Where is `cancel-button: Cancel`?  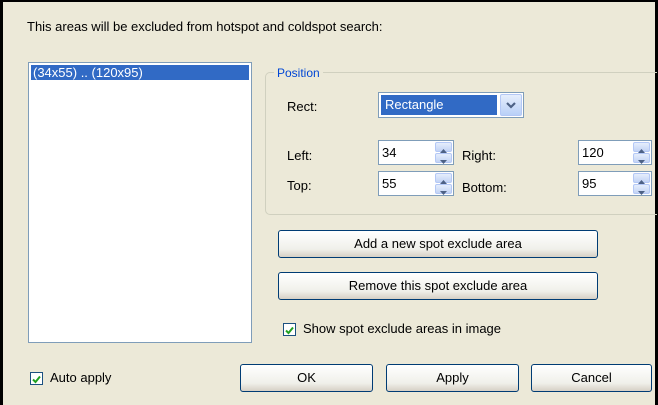
cancel-button: Cancel is located at coordinates (591, 378).